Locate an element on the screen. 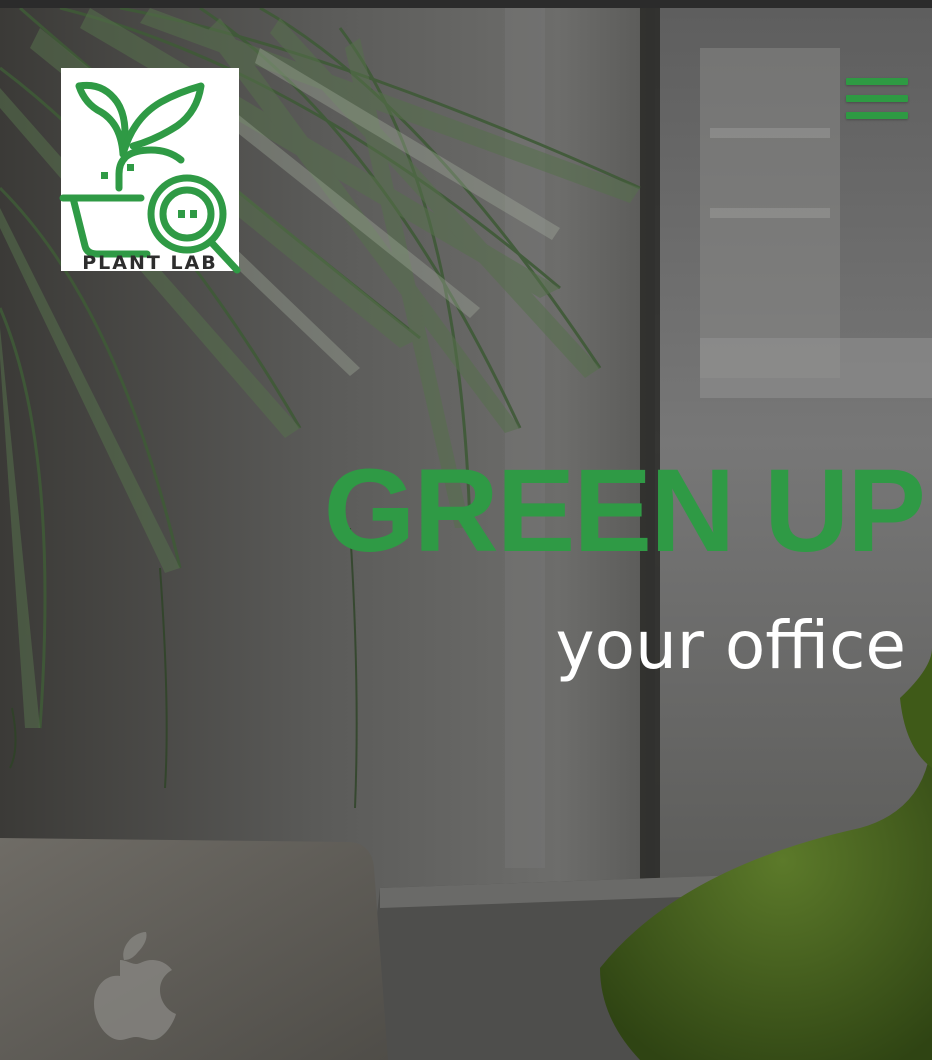 This screenshot has width=932, height=1060. logo-text: PLANT LAB is located at coordinates (150, 263).